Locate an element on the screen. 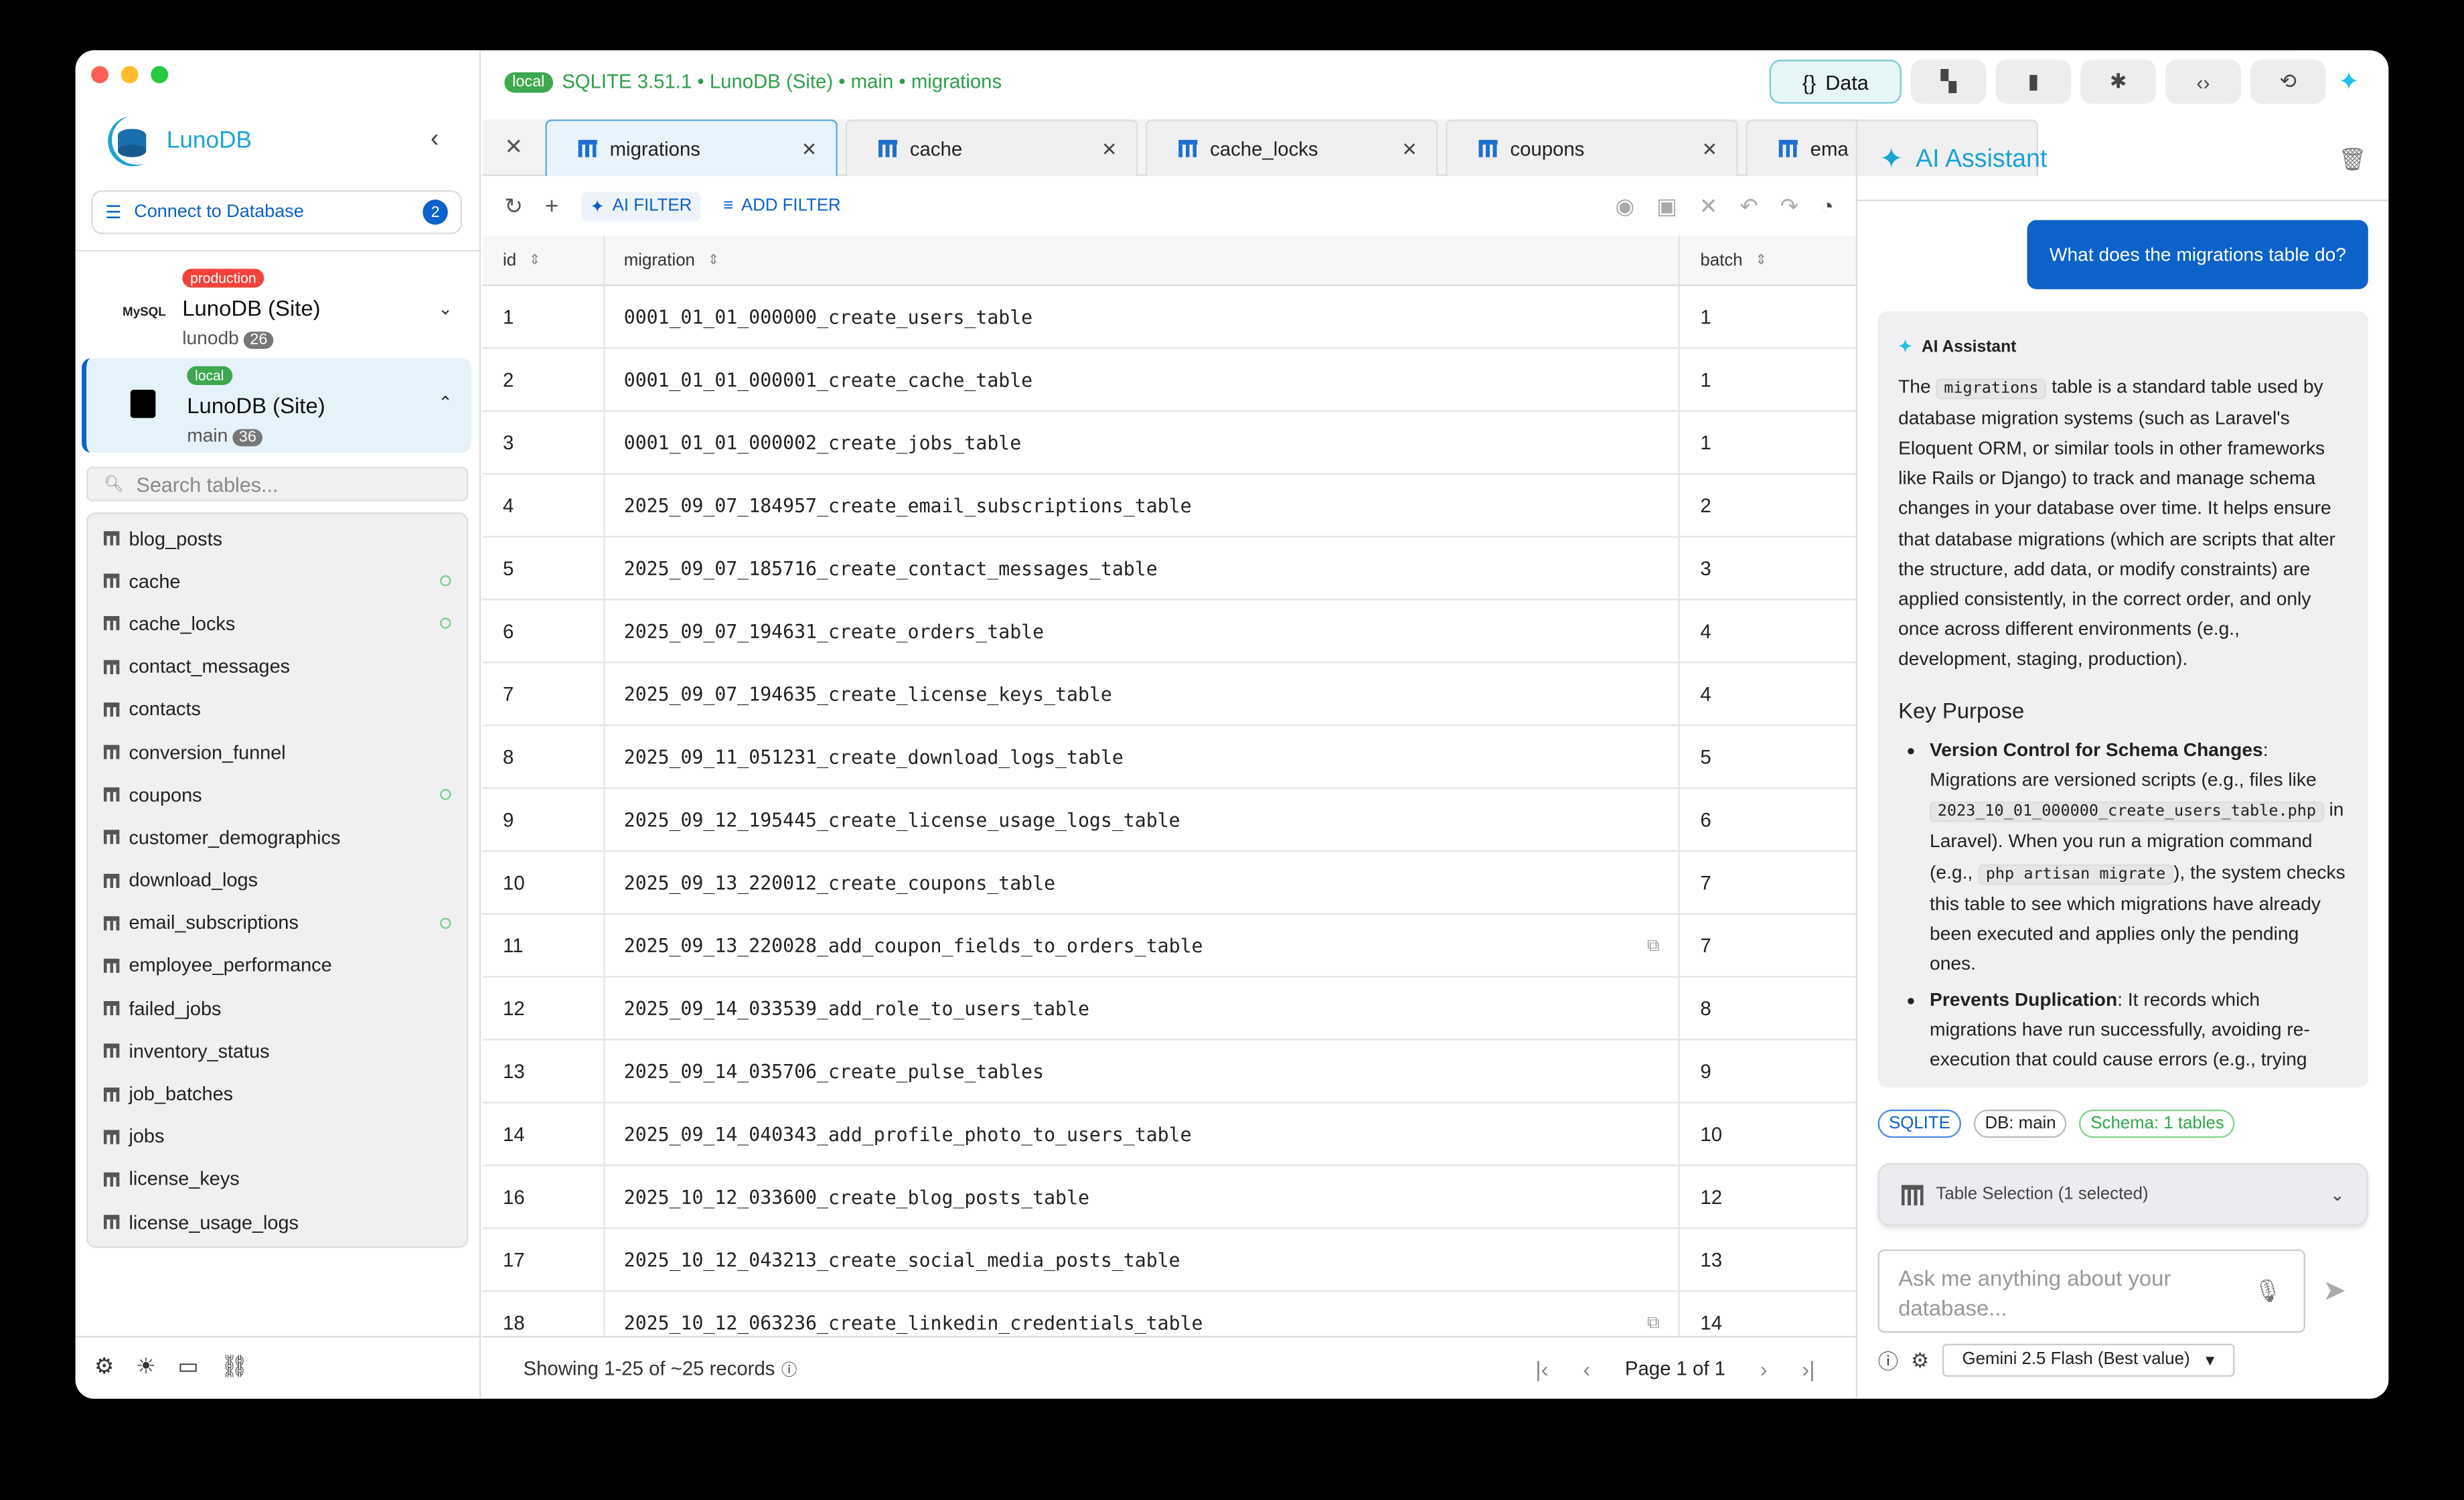 Image resolution: width=2464 pixels, height=1500 pixels. cell-batch: 3 is located at coordinates (1768, 568).